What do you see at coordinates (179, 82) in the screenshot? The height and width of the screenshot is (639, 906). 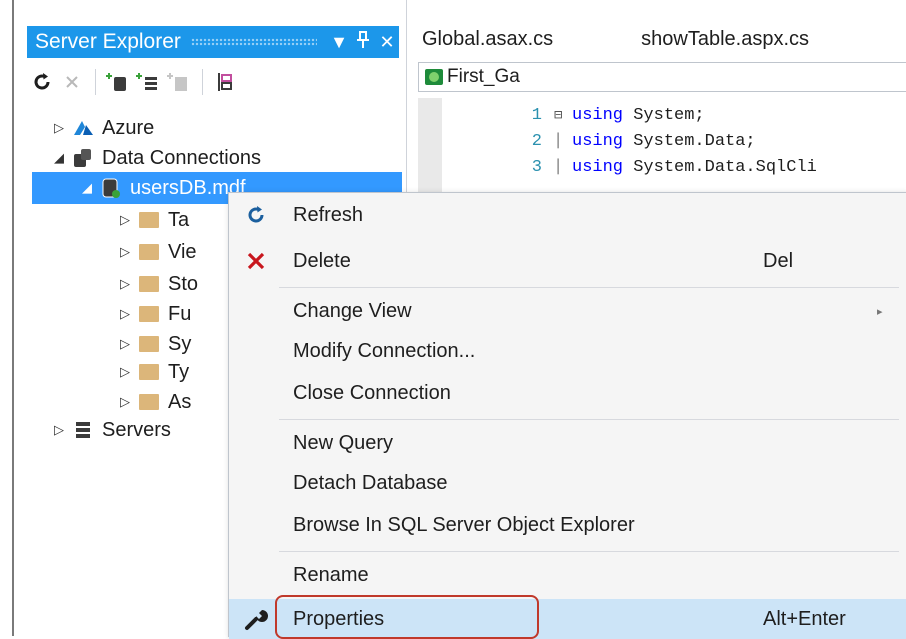 I see `sharepoint-icon` at bounding box center [179, 82].